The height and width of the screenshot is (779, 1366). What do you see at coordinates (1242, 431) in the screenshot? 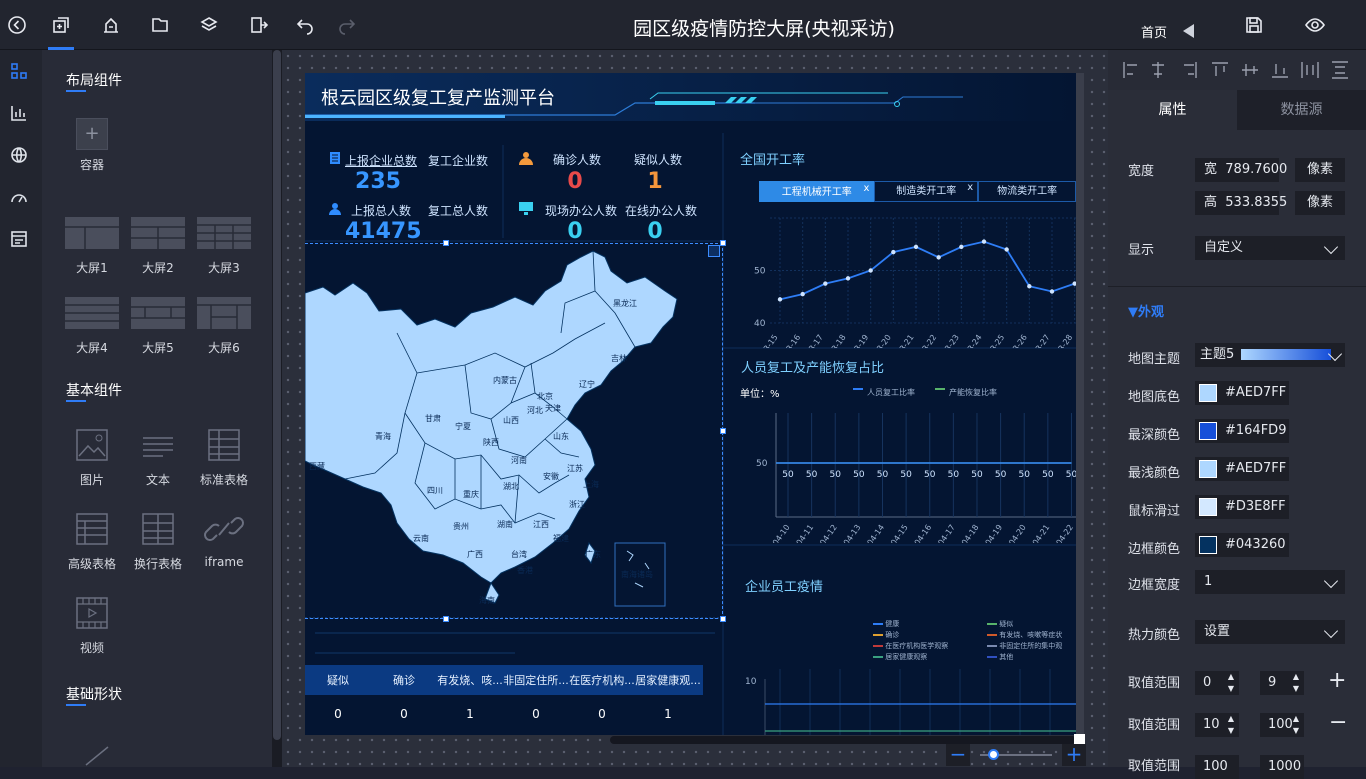
I see `deepest-color-picker: #164FD9` at bounding box center [1242, 431].